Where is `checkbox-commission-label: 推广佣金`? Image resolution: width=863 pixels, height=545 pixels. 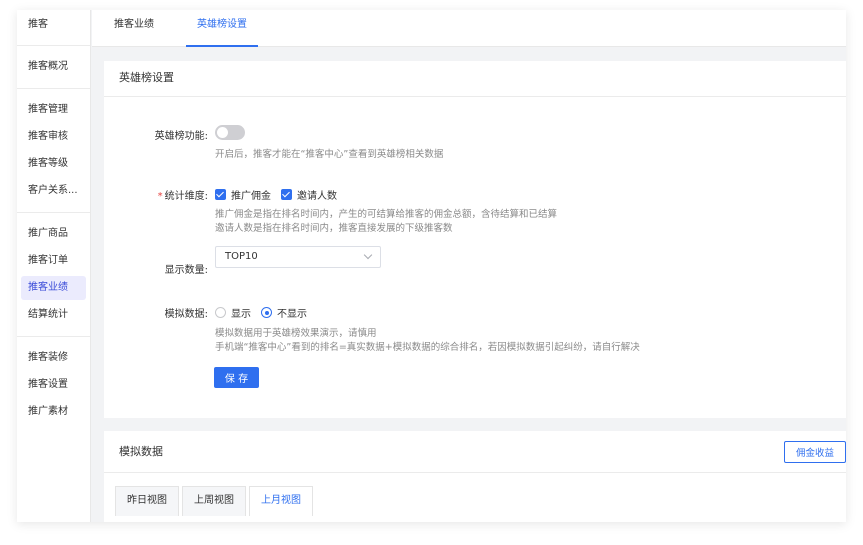 checkbox-commission-label: 推广佣金 is located at coordinates (251, 196).